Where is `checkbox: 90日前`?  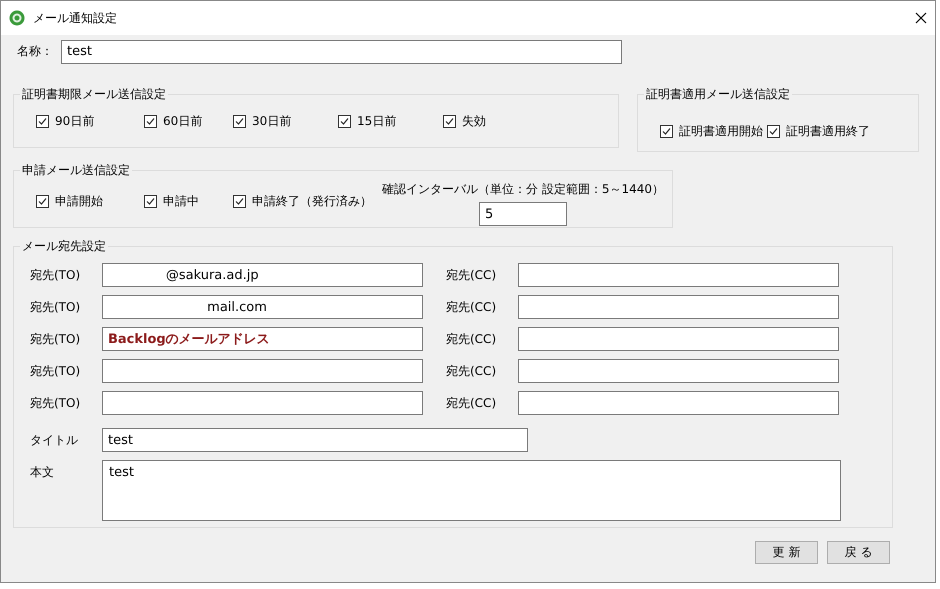
checkbox: 90日前 is located at coordinates (90, 121).